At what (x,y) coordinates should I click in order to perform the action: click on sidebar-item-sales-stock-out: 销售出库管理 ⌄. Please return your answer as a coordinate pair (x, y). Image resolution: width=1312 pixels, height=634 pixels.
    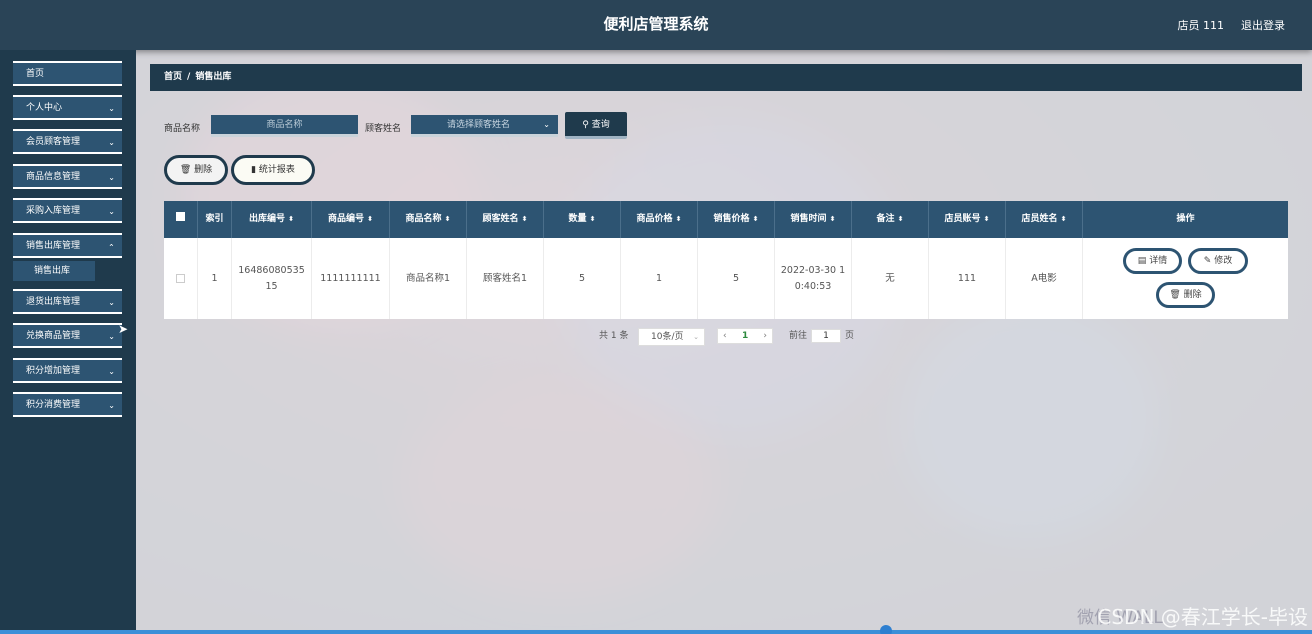
    Looking at the image, I should click on (67, 245).